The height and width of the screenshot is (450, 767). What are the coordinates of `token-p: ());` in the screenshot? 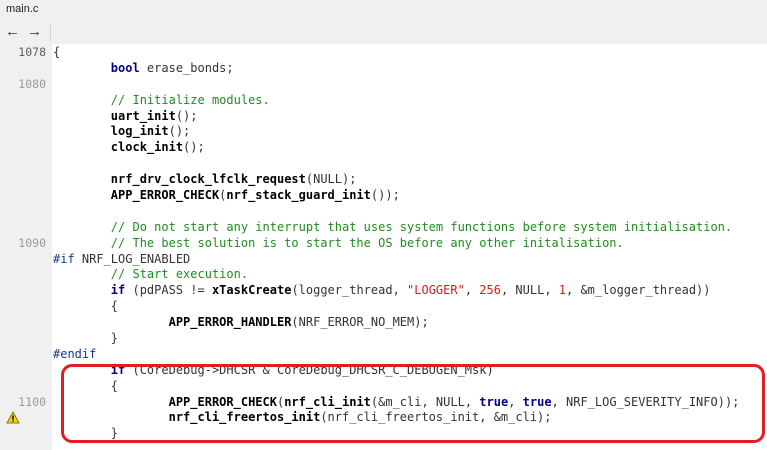 It's located at (385, 195).